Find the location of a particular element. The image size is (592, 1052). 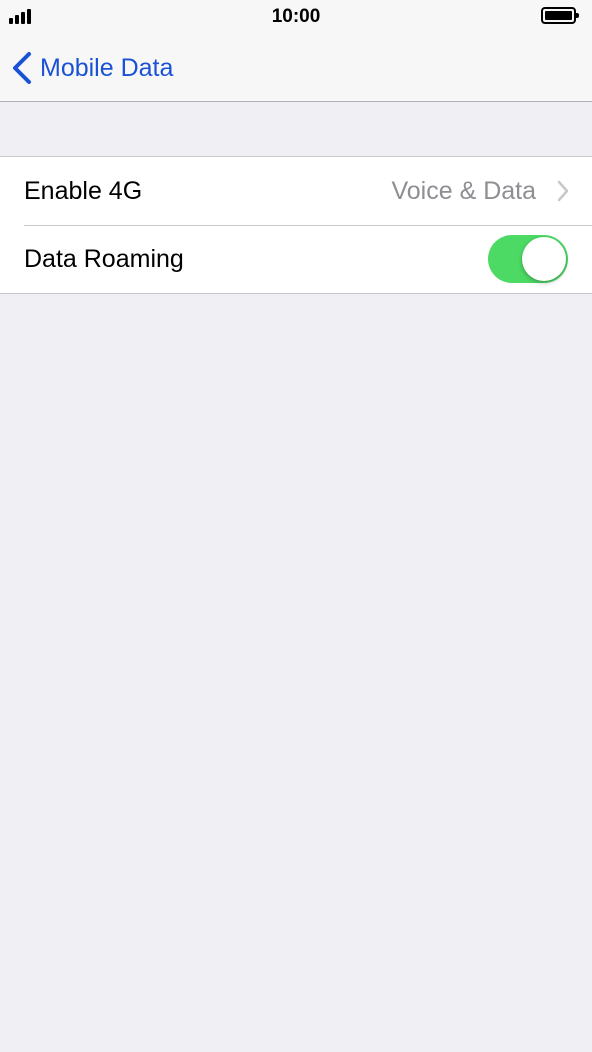

status-time: 10:00 is located at coordinates (296, 16).